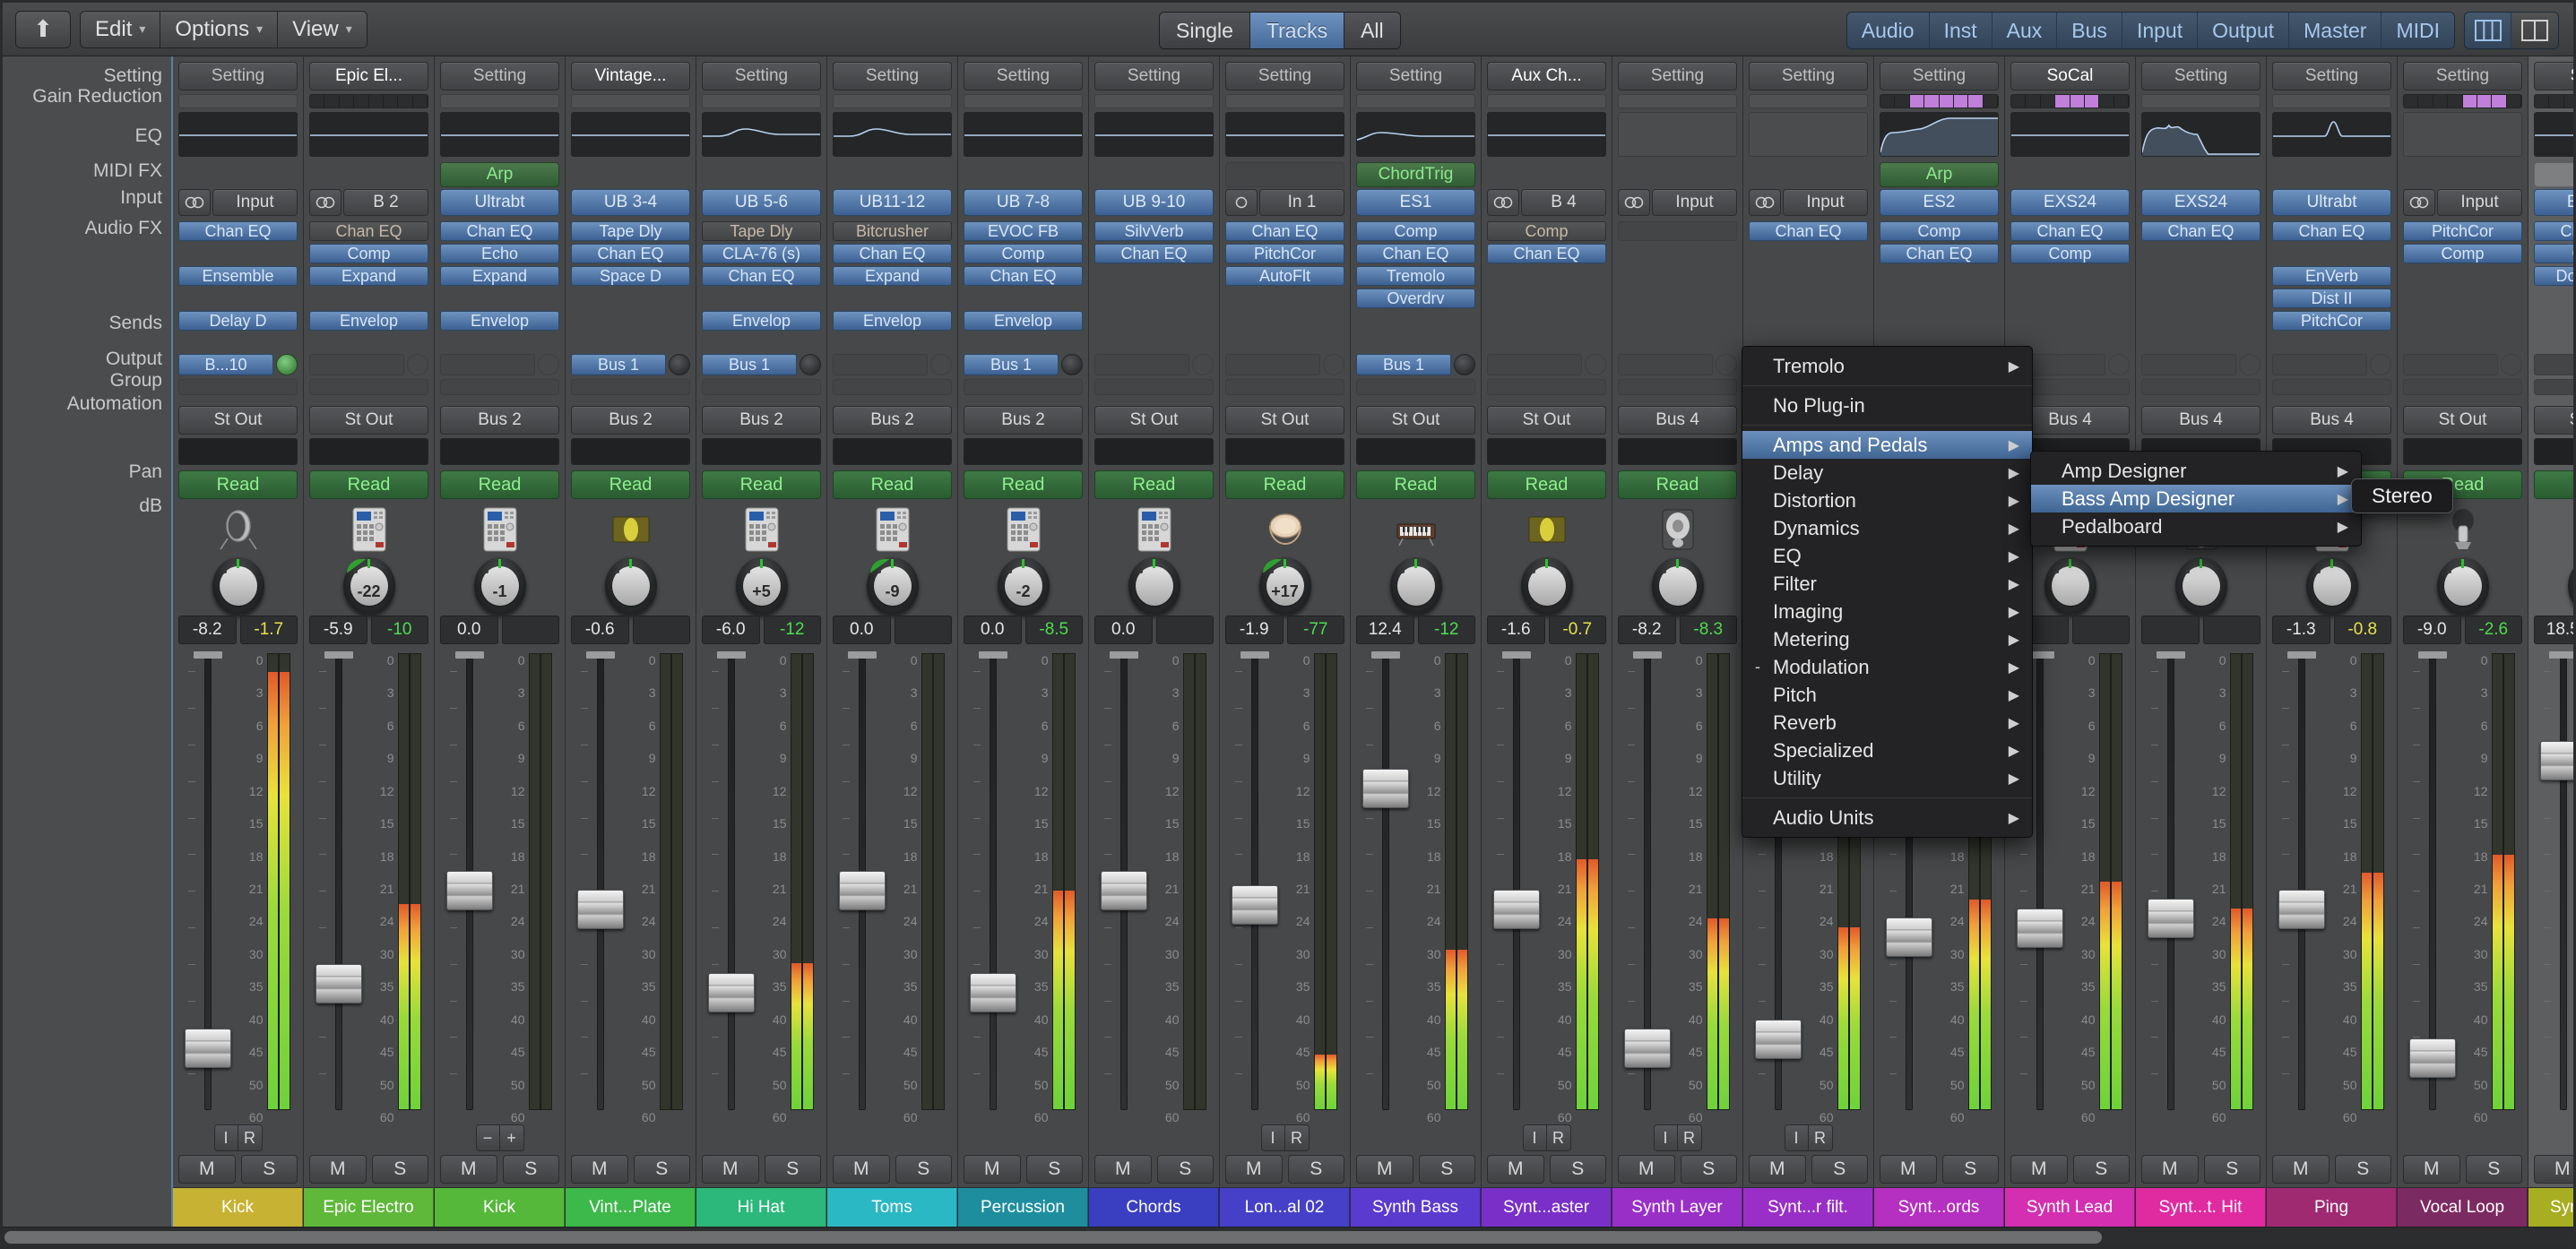 This screenshot has height=1249, width=2576. What do you see at coordinates (470, 882) in the screenshot?
I see `volume-fader` at bounding box center [470, 882].